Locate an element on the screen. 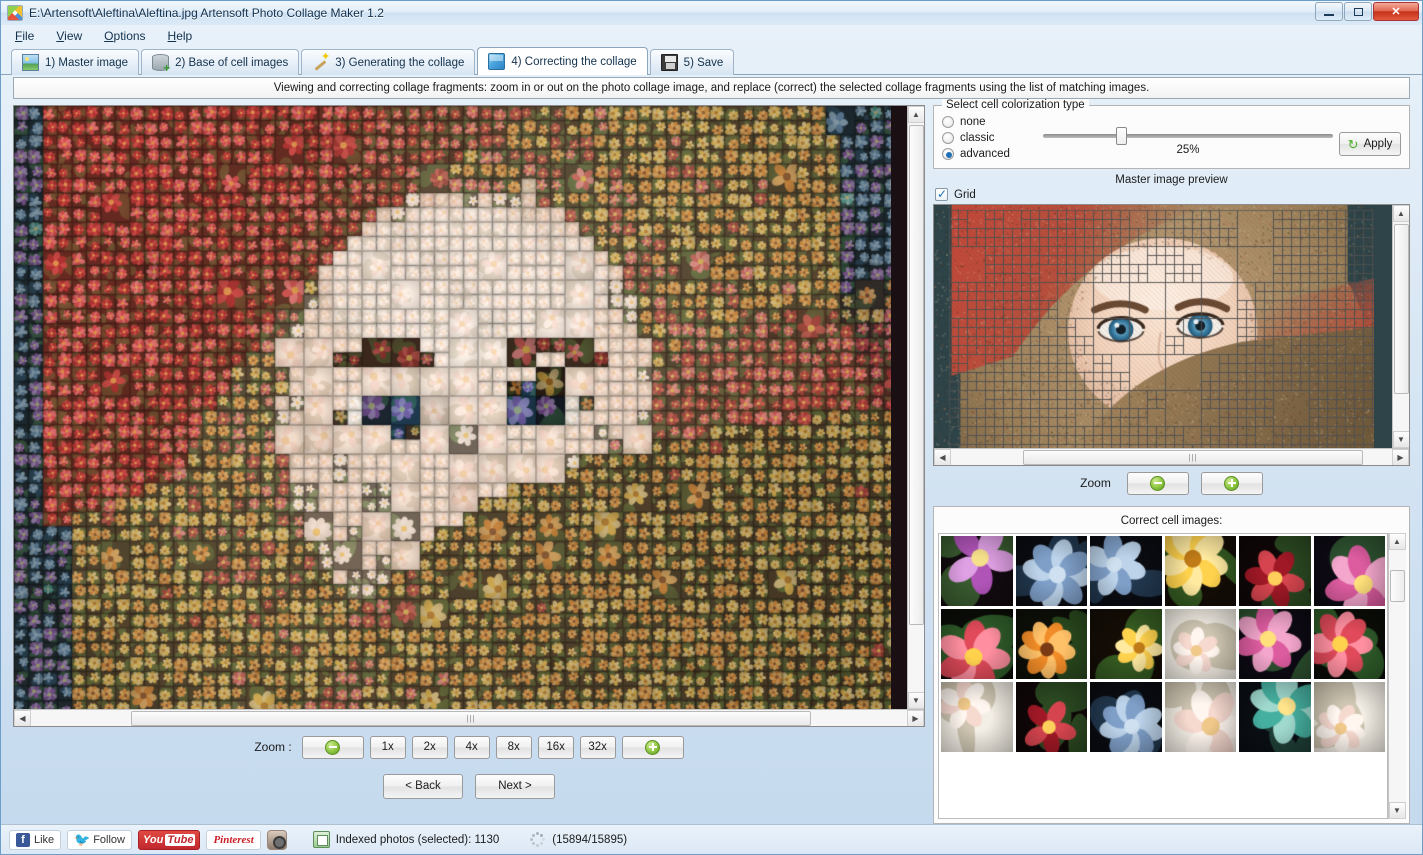 Image resolution: width=1423 pixels, height=855 pixels. preview-horizontal-scrollbar: ◀ ||| ▶ is located at coordinates (1171, 456).